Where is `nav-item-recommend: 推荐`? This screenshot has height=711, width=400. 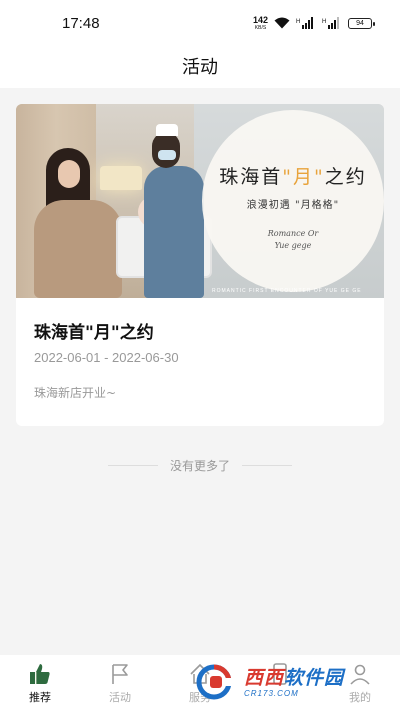 nav-item-recommend: 推荐 is located at coordinates (40, 683).